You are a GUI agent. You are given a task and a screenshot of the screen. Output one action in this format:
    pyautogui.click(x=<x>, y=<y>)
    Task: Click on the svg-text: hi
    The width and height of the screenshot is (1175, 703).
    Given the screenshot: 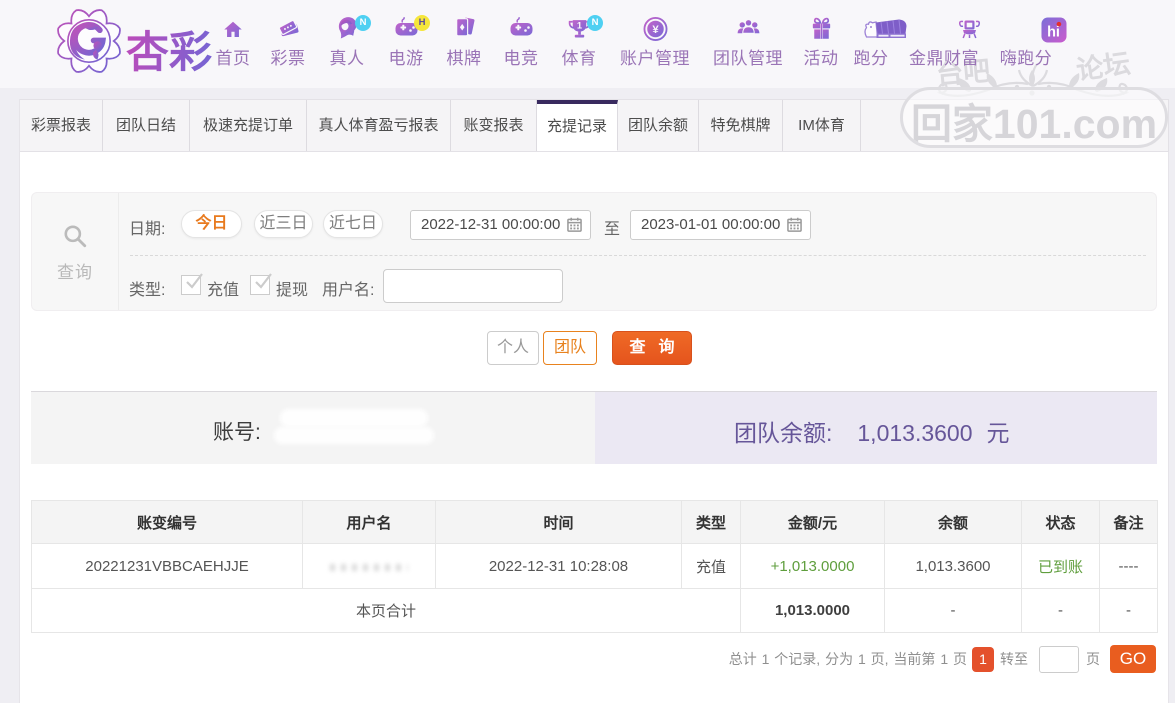 What is the action you would take?
    pyautogui.click(x=1053, y=32)
    